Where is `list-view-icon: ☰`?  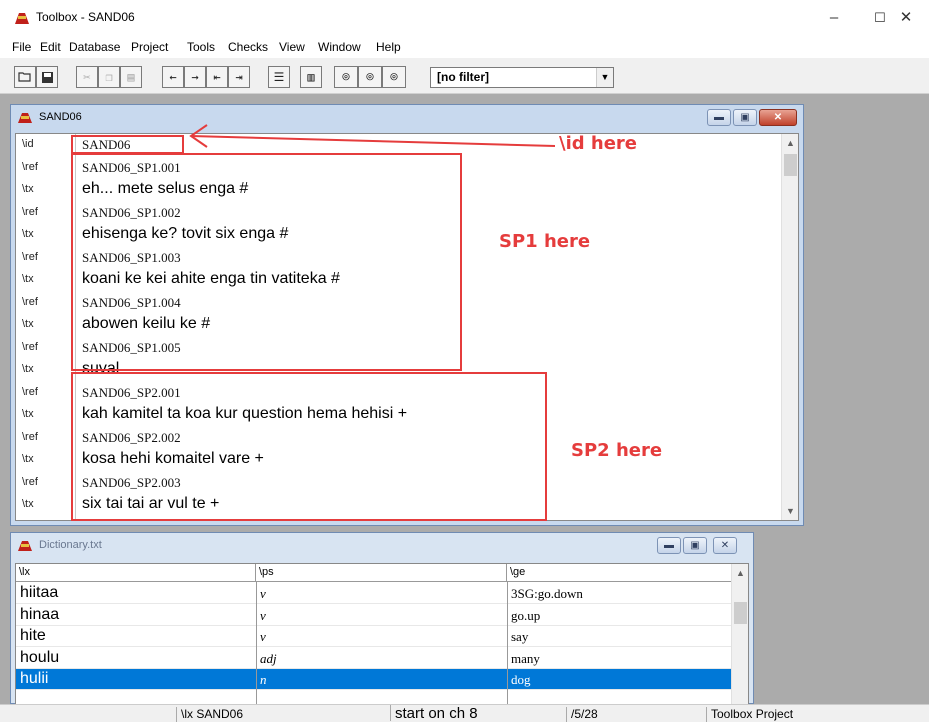 list-view-icon: ☰ is located at coordinates (279, 77).